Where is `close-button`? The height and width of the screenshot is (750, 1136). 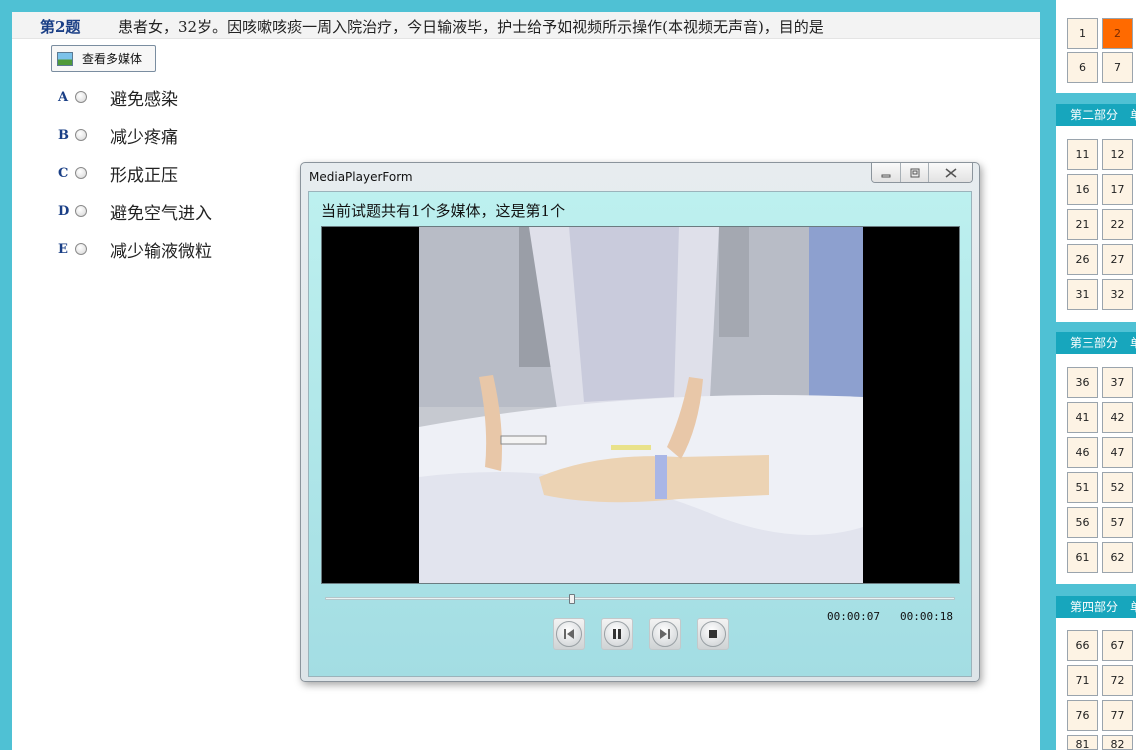 close-button is located at coordinates (950, 172).